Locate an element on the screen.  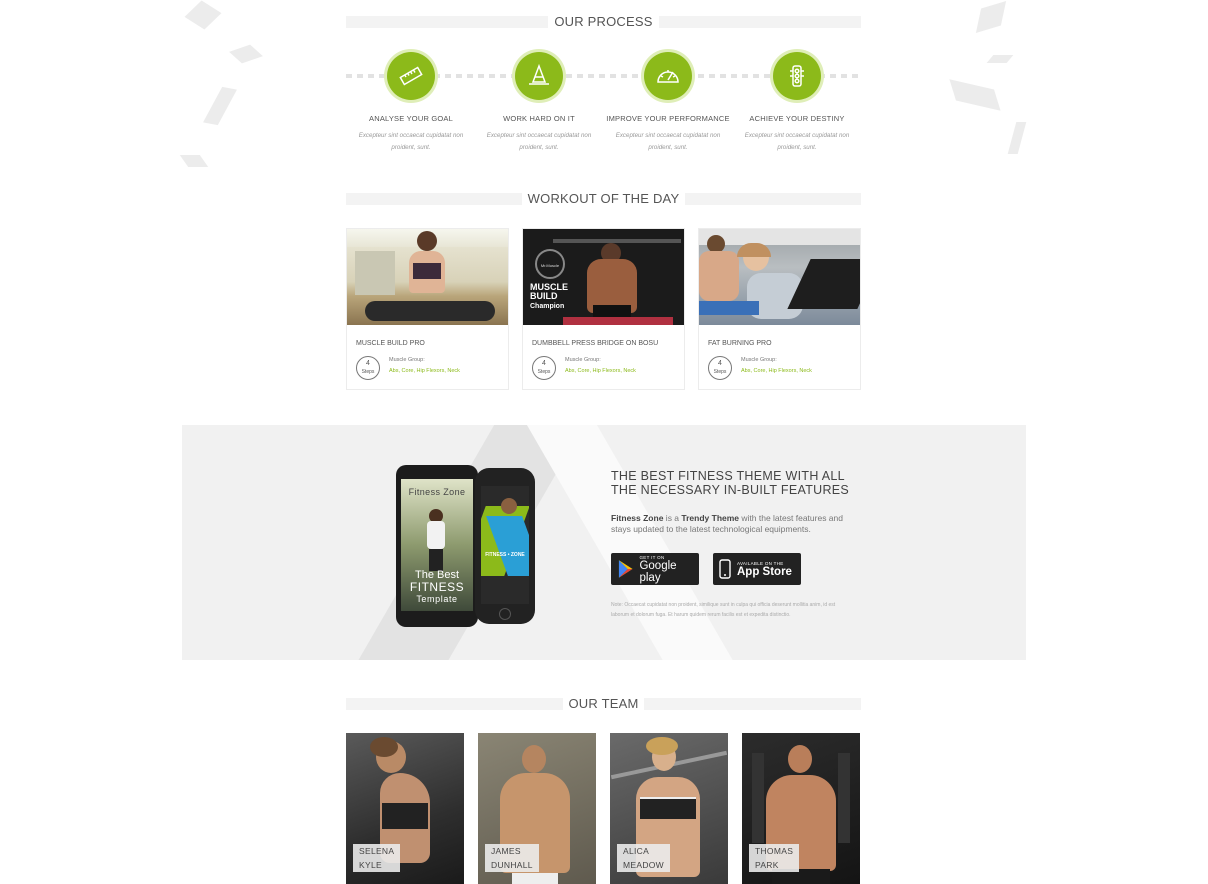
brand-name: Fitness Zone is located at coordinates (637, 518).